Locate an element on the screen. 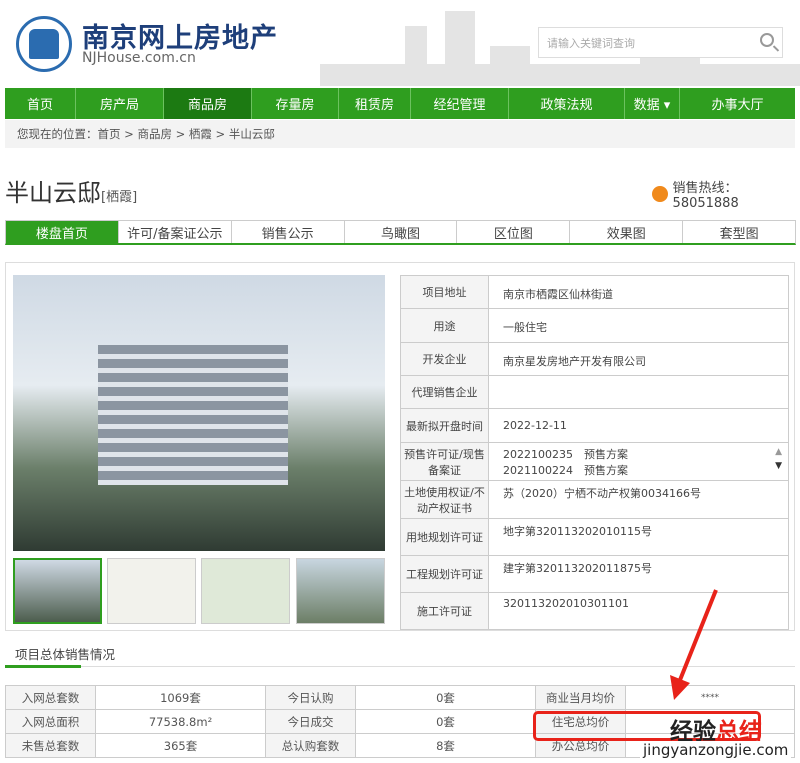 Image resolution: width=800 pixels, height=763 pixels. annotation-arrow-icon is located at coordinates (694, 644).